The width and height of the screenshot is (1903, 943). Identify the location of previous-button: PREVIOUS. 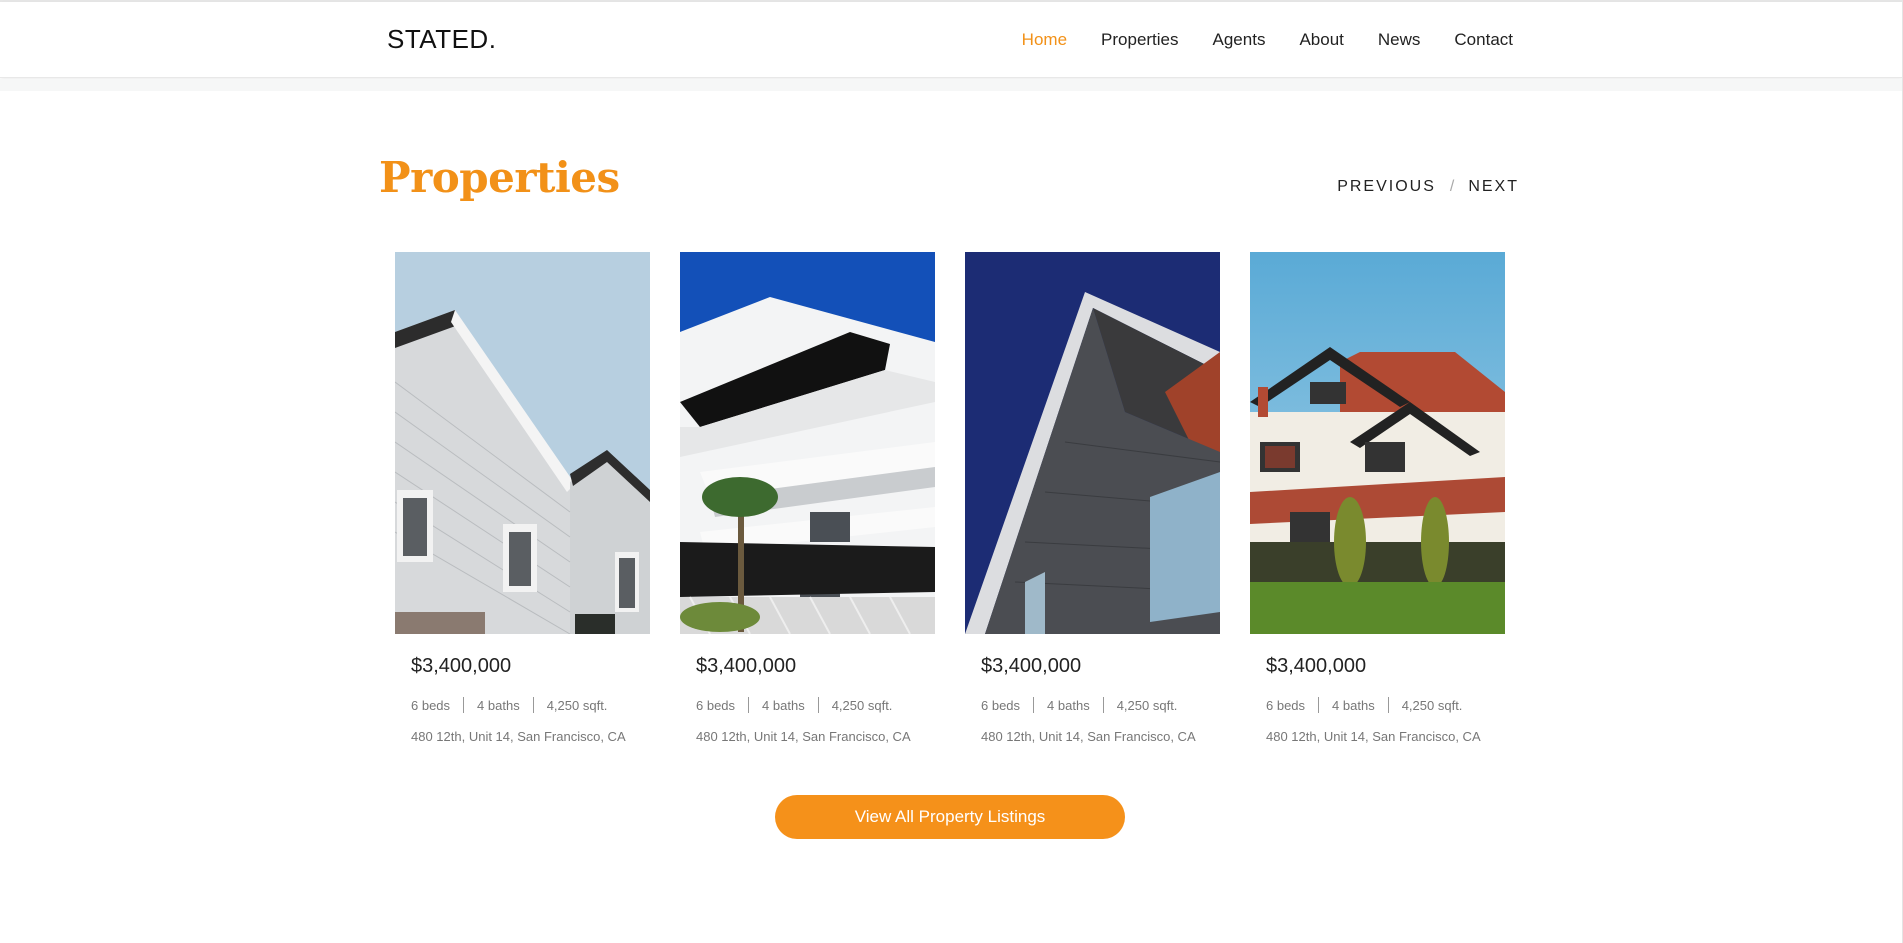
(1386, 187).